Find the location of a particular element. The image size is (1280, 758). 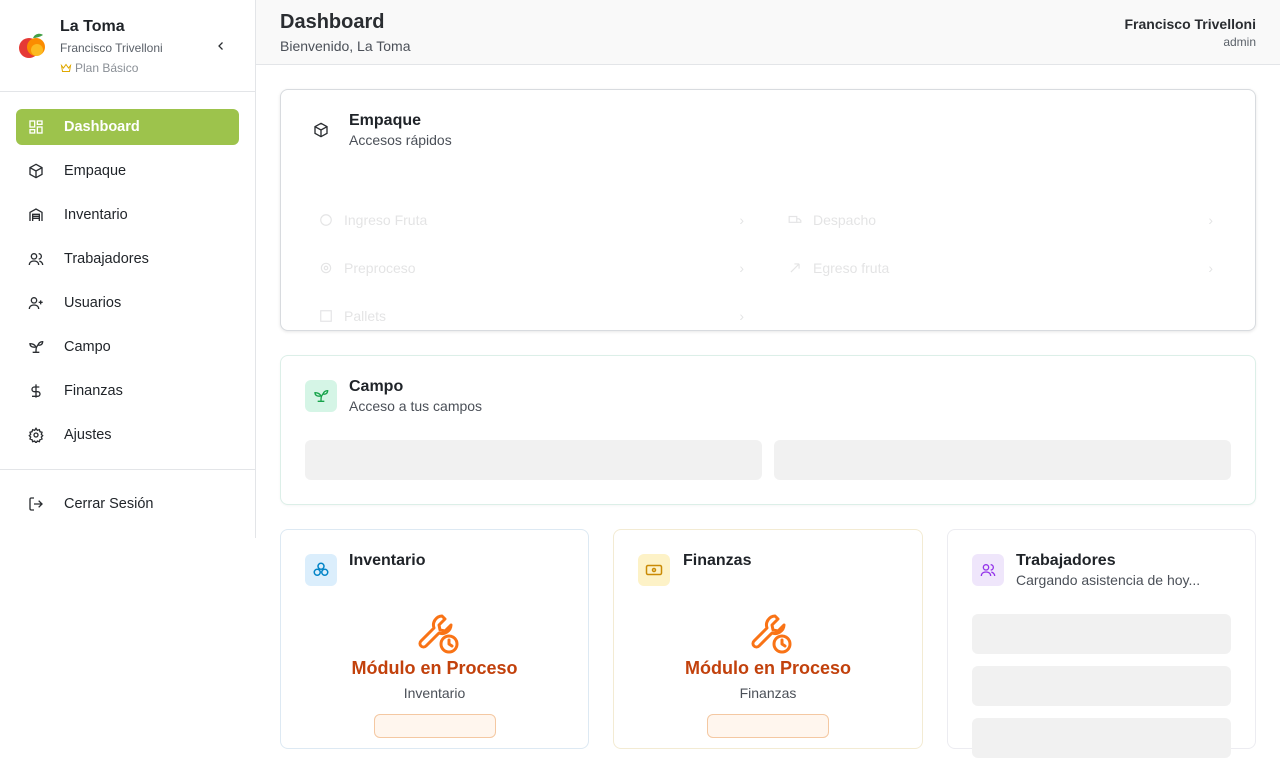

quick-link-label: Ingreso Fruta is located at coordinates (386, 220).